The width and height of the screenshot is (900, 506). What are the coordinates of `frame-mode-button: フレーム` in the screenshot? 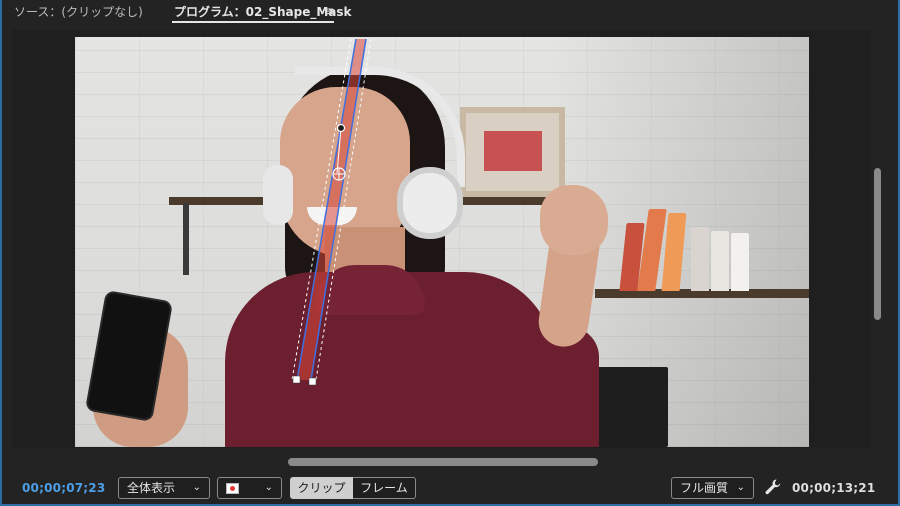 It's located at (384, 488).